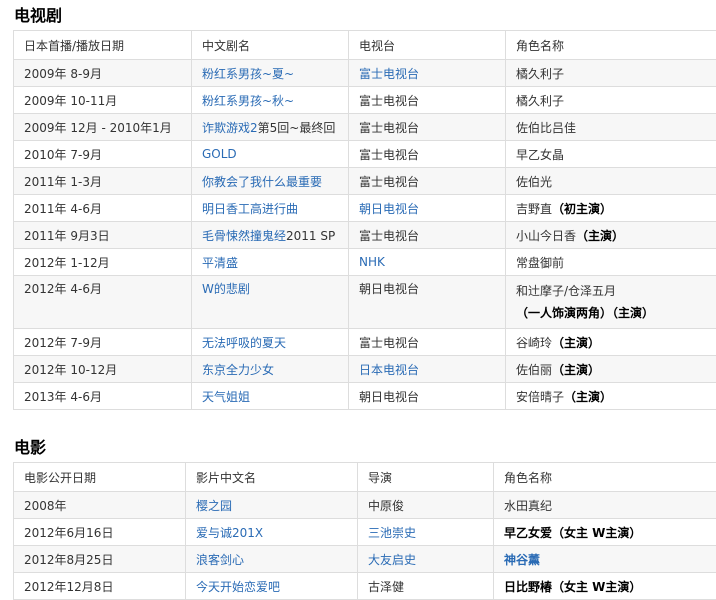  Describe the element at coordinates (103, 127) in the screenshot. I see `date-cell: 2009年 12月 - 2010年1月` at that location.